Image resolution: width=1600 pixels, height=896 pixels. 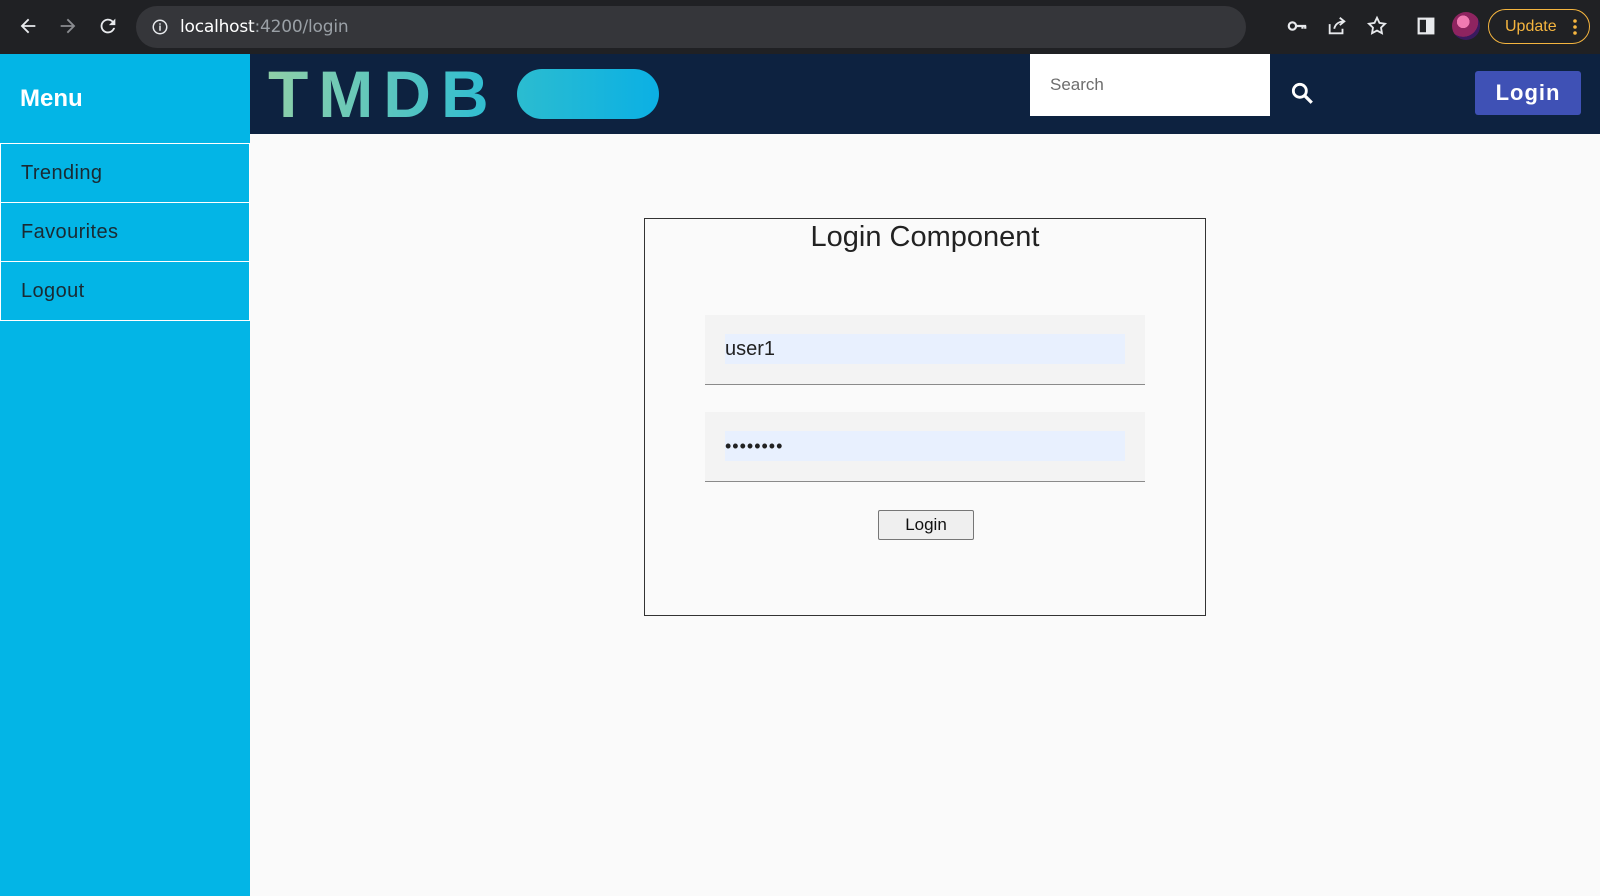 What do you see at coordinates (383, 94) in the screenshot?
I see `logo-text: TMDB` at bounding box center [383, 94].